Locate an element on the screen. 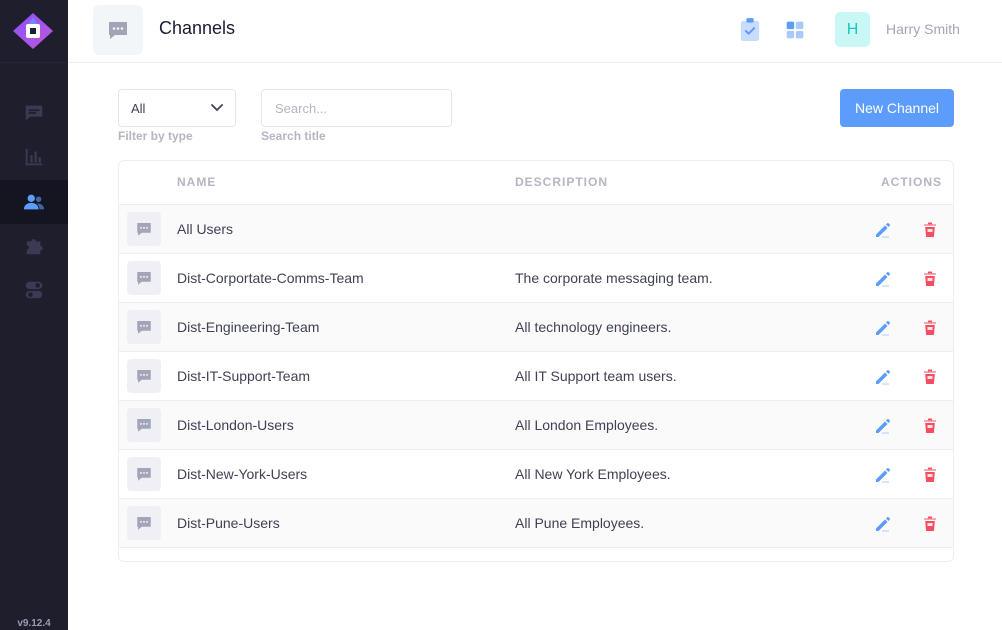 The height and width of the screenshot is (630, 1002). page-title: Channels is located at coordinates (197, 28).